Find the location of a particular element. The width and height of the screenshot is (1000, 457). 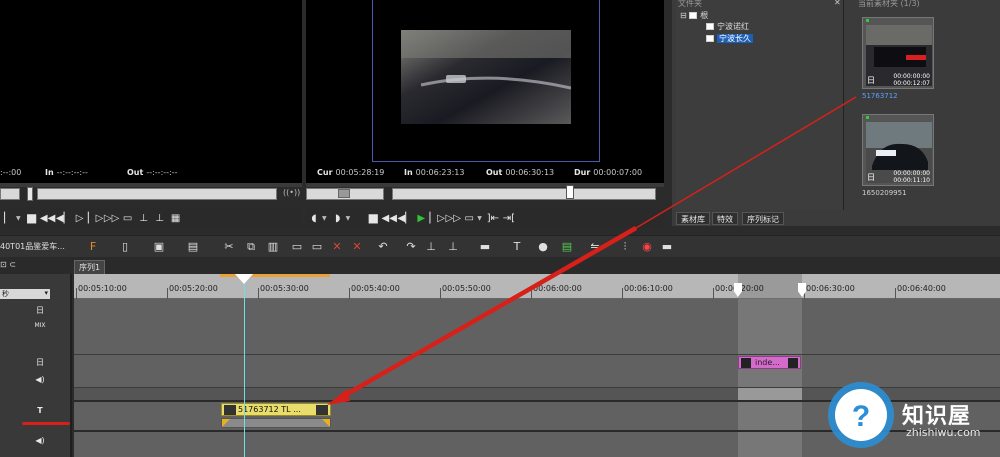

watermark-logo-icon: ? is located at coordinates (861, 415).